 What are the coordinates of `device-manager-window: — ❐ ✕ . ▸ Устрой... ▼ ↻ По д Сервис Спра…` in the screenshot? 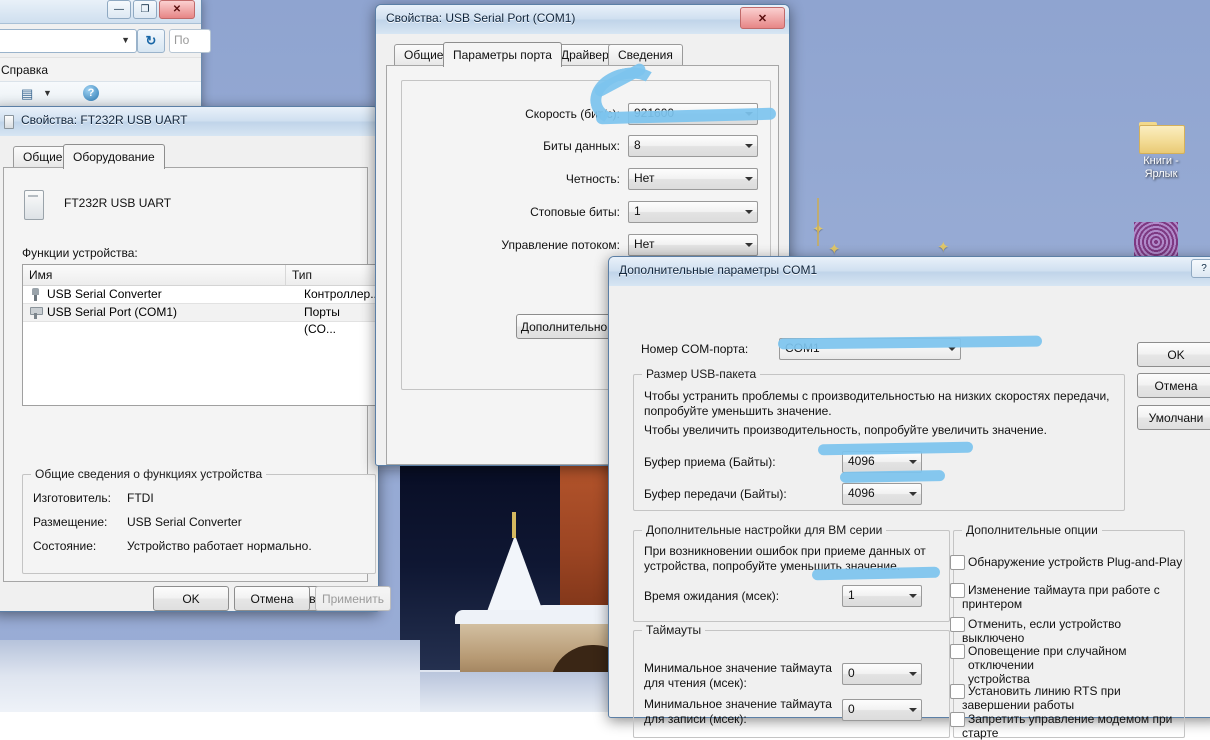 It's located at (105, 60).